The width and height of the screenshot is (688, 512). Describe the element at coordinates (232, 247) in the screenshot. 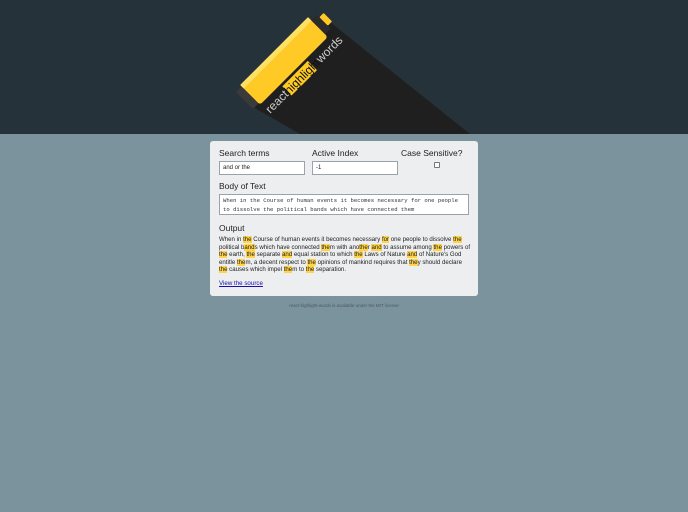

I see `output-segment: political b` at that location.